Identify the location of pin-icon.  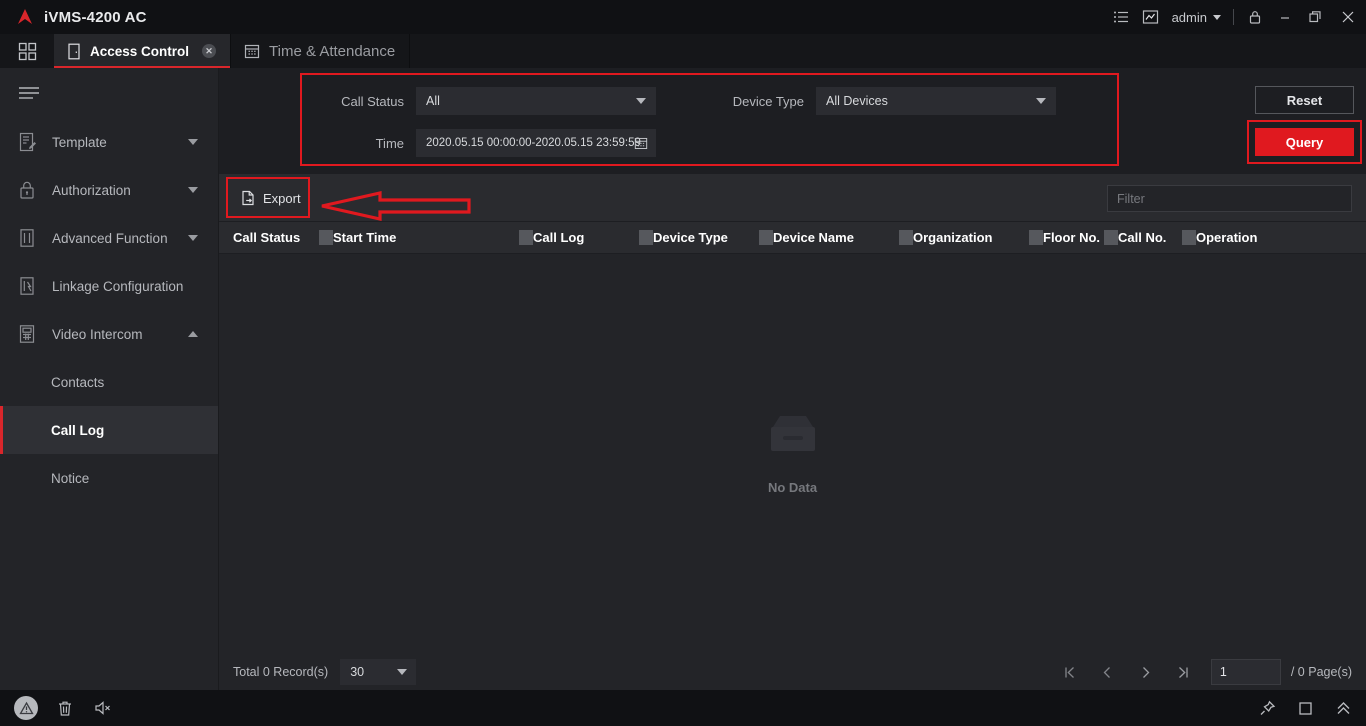
(1267, 708).